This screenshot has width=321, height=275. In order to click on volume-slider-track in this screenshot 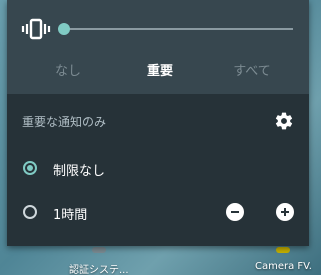, I will do `click(178, 29)`.